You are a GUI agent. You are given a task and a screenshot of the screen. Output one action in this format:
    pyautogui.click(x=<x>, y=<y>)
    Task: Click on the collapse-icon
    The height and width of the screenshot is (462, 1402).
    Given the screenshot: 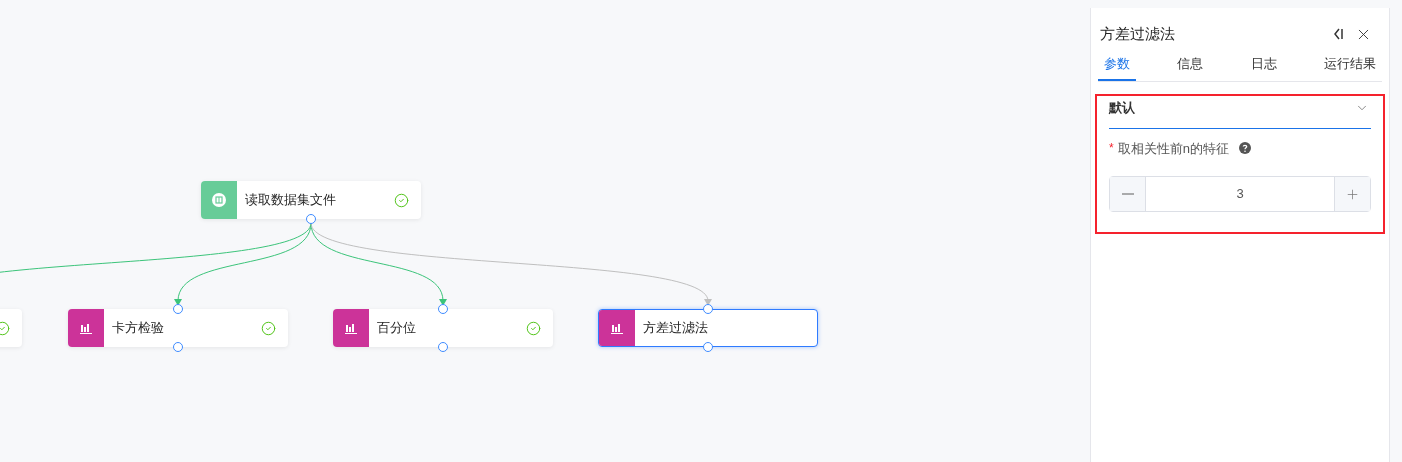 What is the action you would take?
    pyautogui.click(x=1339, y=34)
    